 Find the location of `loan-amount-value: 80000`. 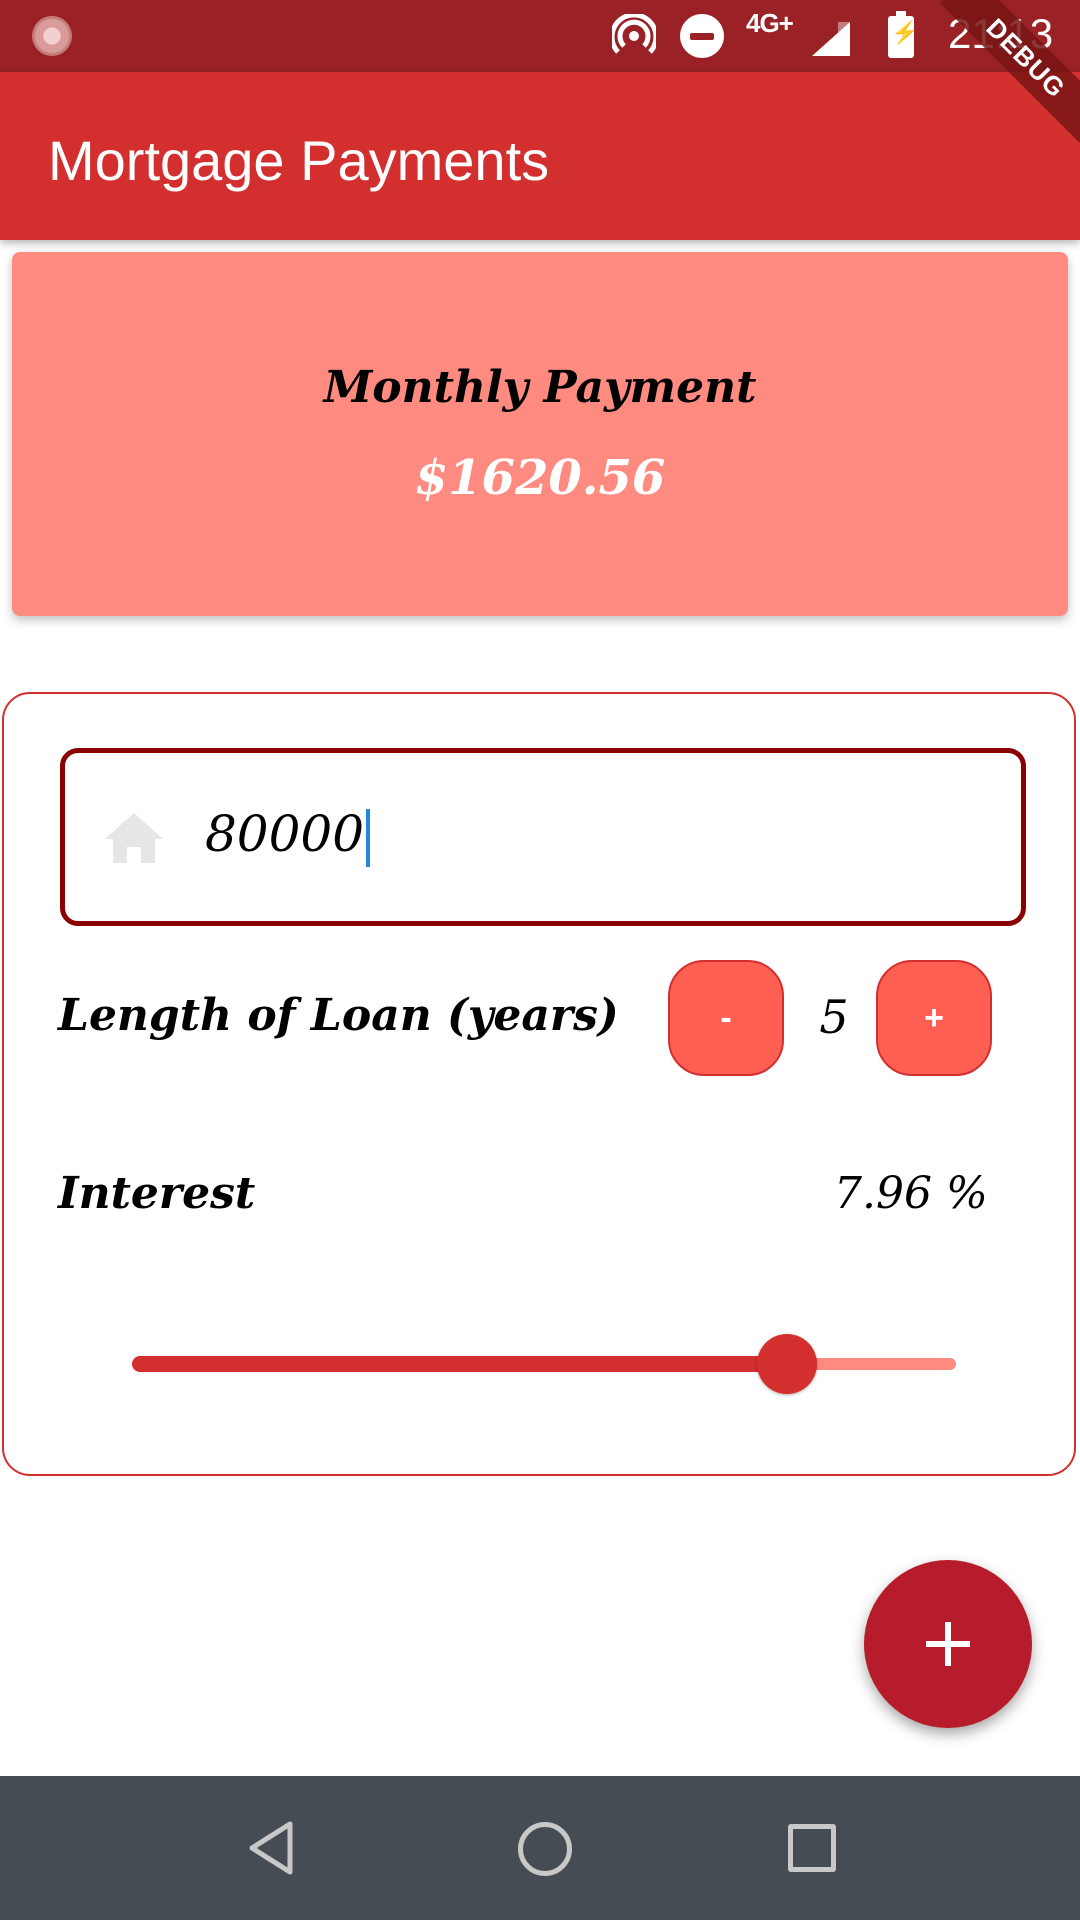

loan-amount-value: 80000 is located at coordinates (285, 834).